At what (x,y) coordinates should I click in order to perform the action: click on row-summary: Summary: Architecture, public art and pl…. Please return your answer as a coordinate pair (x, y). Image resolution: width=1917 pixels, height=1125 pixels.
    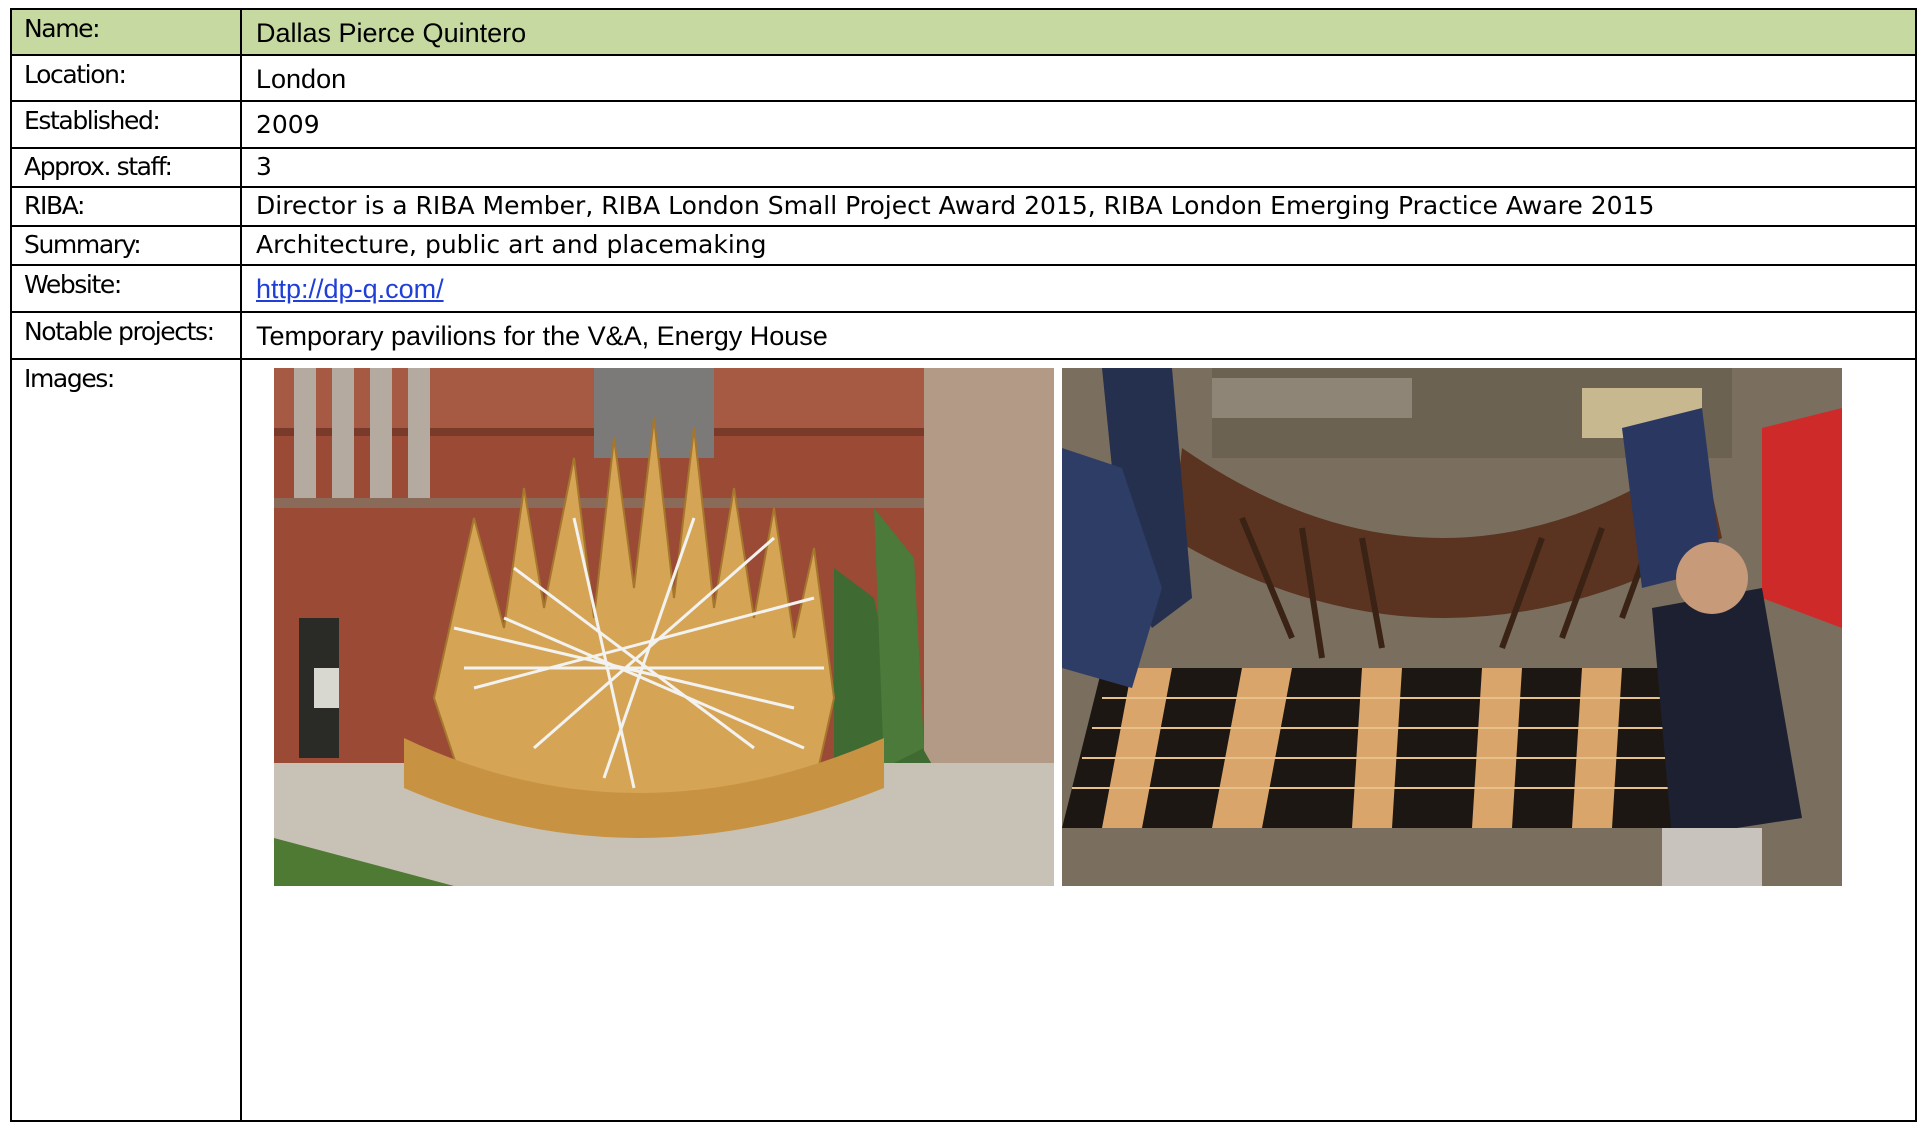
    Looking at the image, I should click on (963, 245).